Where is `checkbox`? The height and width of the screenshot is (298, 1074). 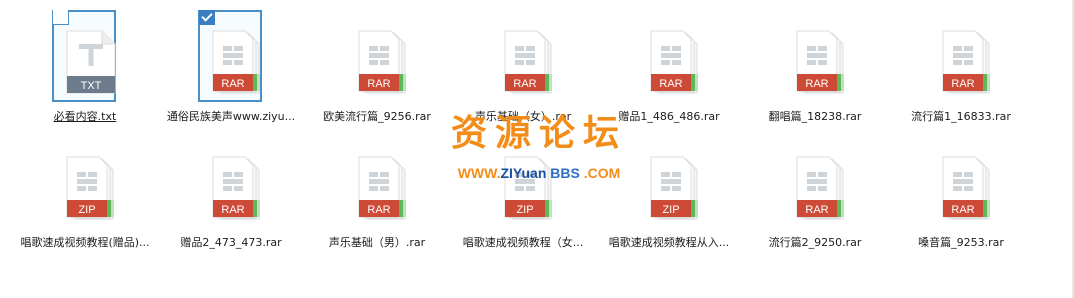 checkbox is located at coordinates (61, 17).